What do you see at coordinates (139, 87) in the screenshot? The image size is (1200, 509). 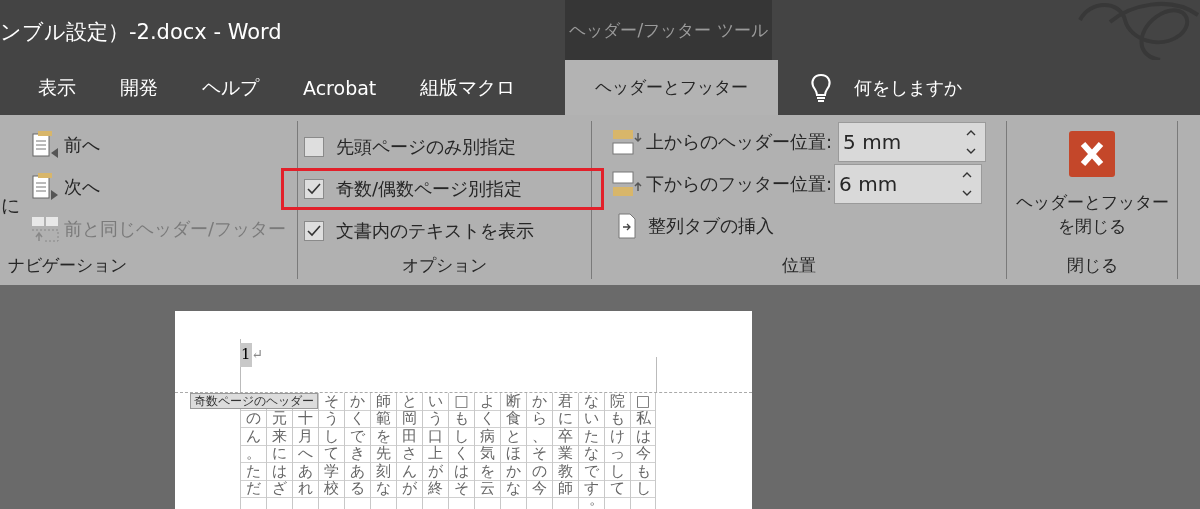 I see `ribbon-tab: 開発` at bounding box center [139, 87].